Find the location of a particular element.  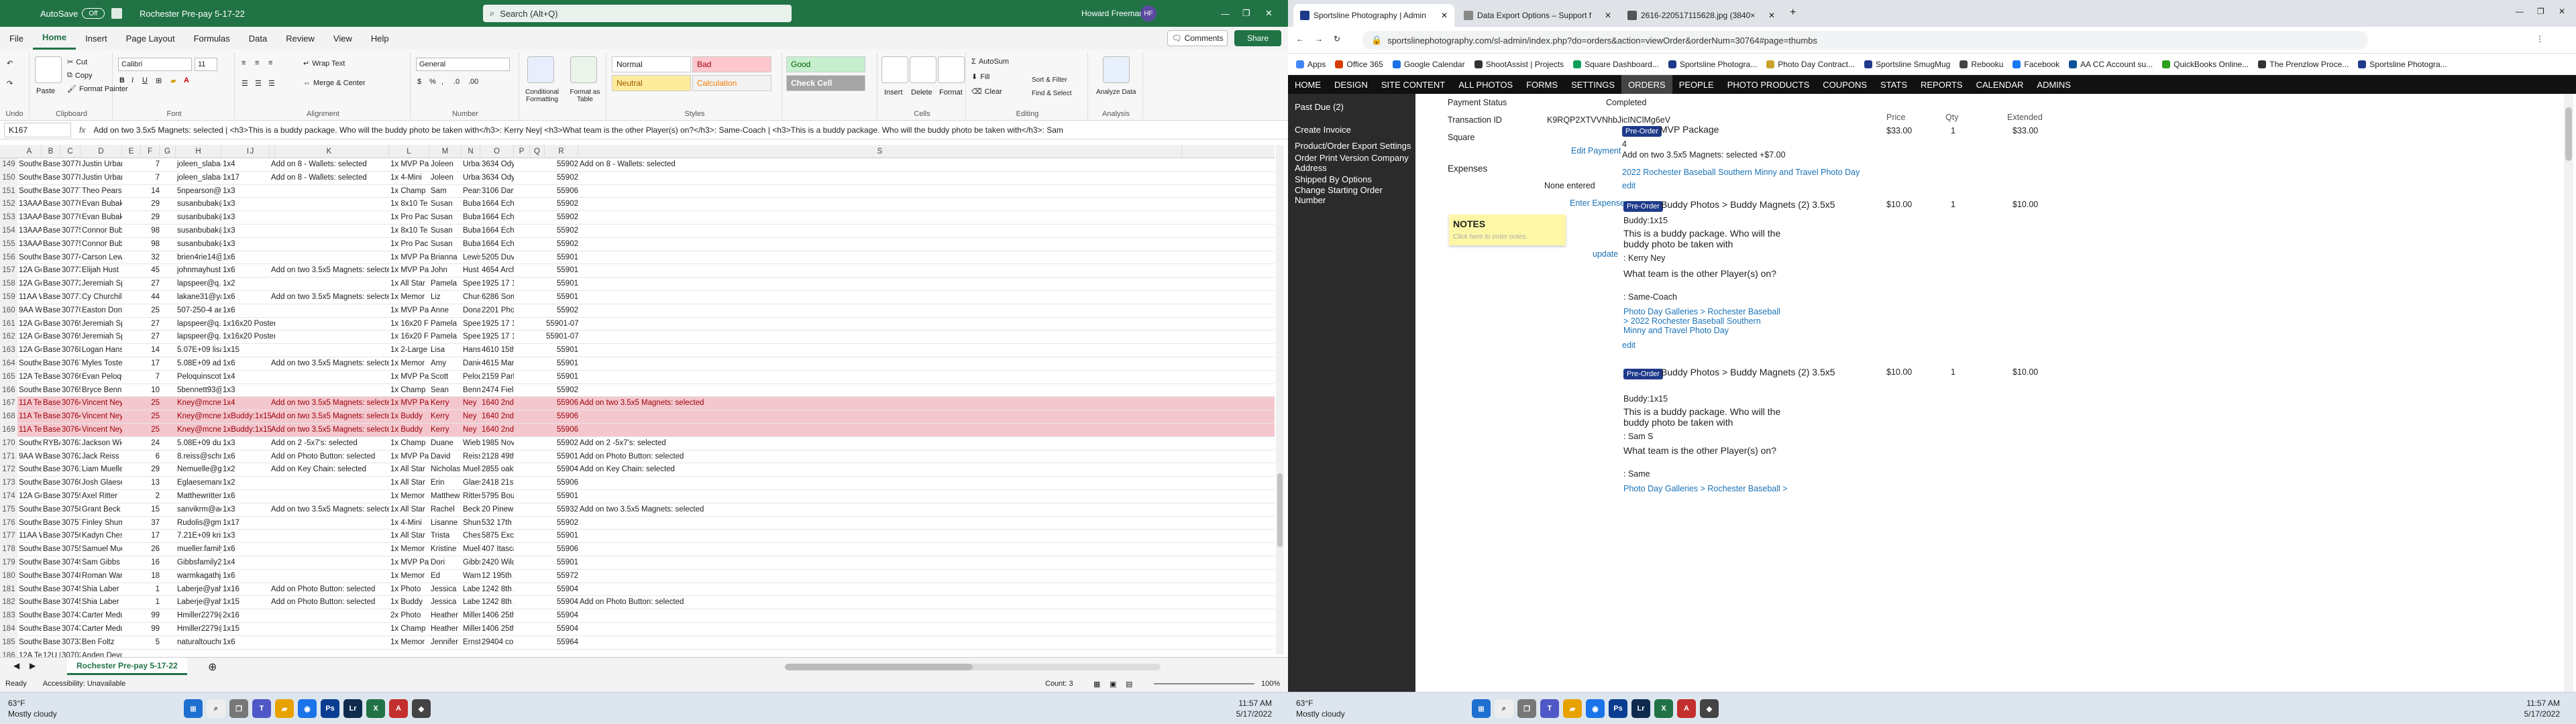

cell-d: Connor Bubak is located at coordinates (101, 231).